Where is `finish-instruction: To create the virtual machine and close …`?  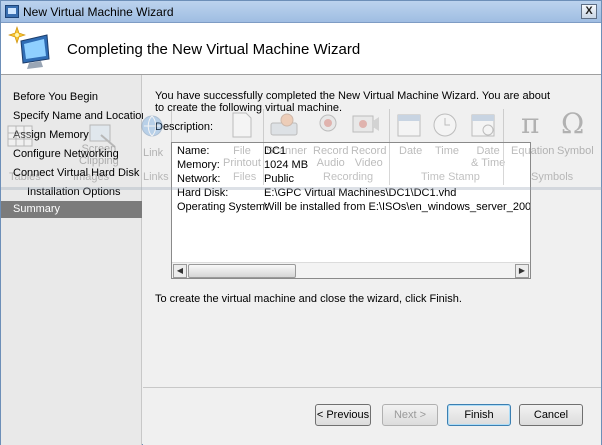
finish-instruction: To create the virtual machine and close … is located at coordinates (308, 299).